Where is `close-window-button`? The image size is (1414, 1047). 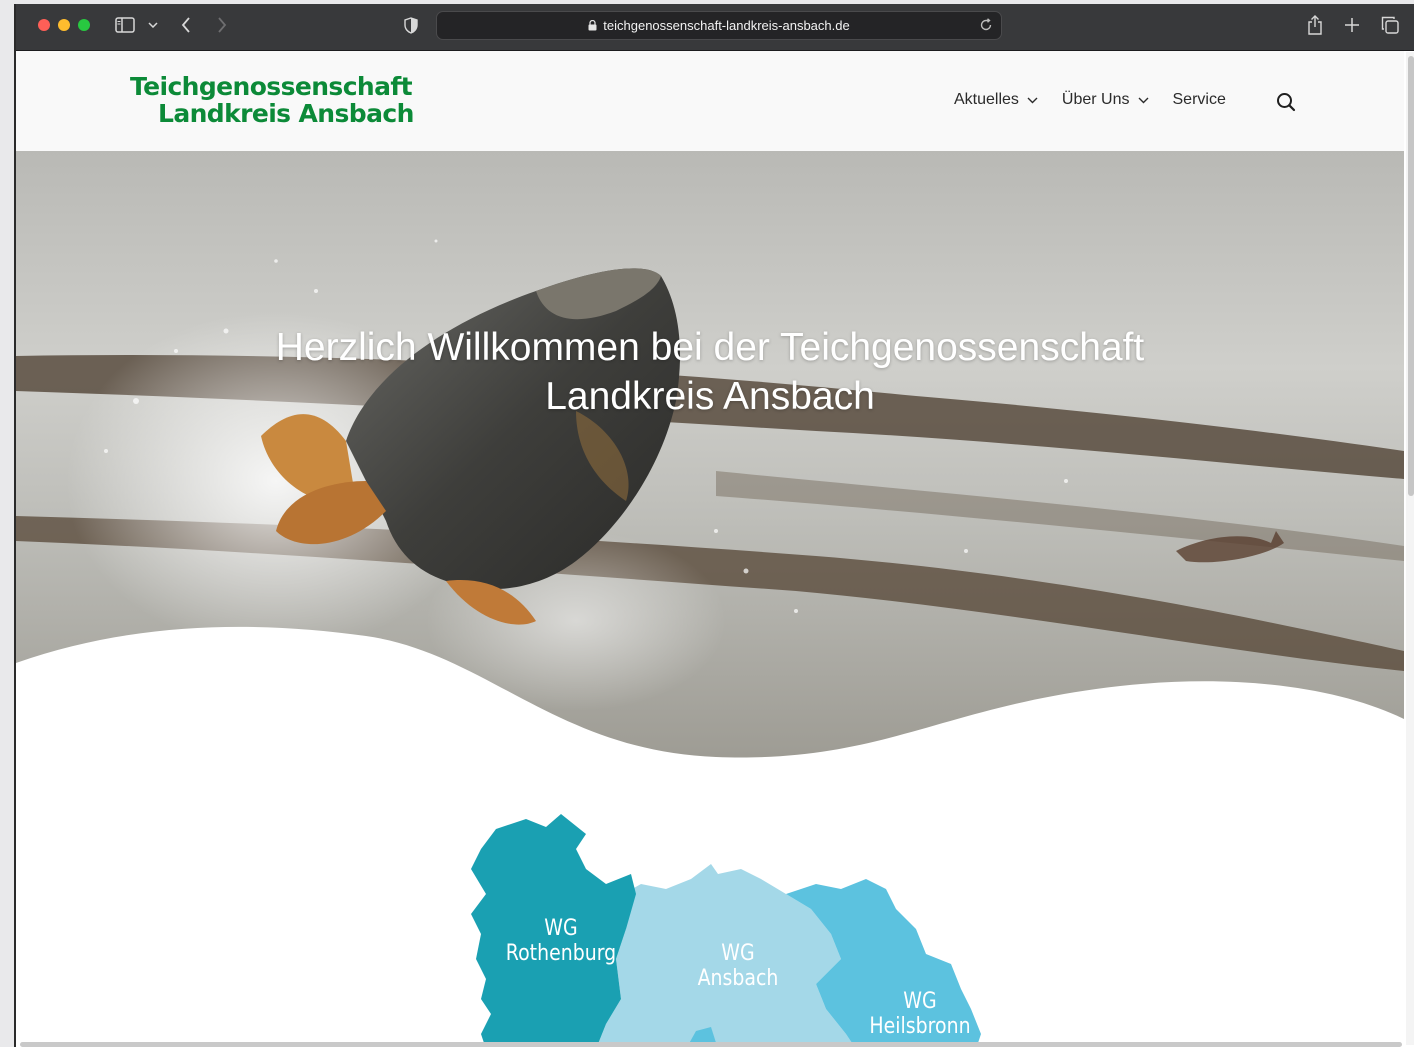 close-window-button is located at coordinates (44, 25).